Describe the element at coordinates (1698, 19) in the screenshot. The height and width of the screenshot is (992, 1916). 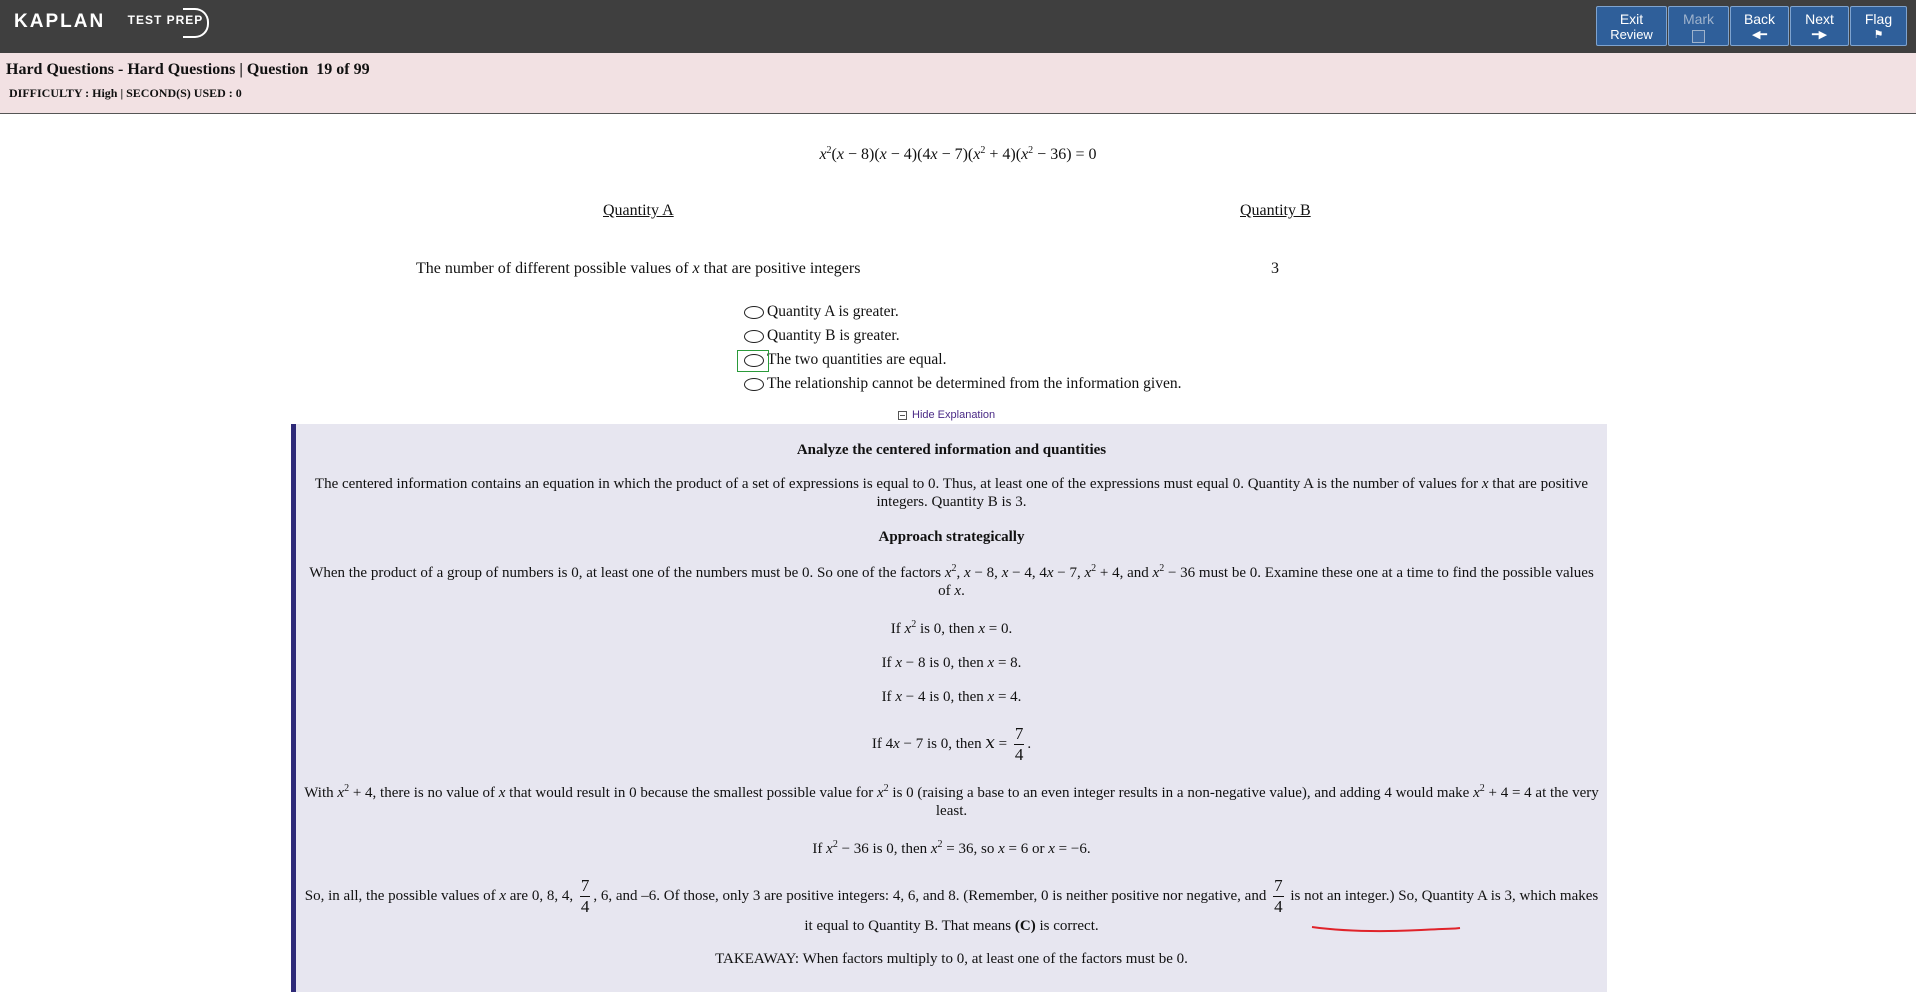
I see `mark-label: Mark` at that location.